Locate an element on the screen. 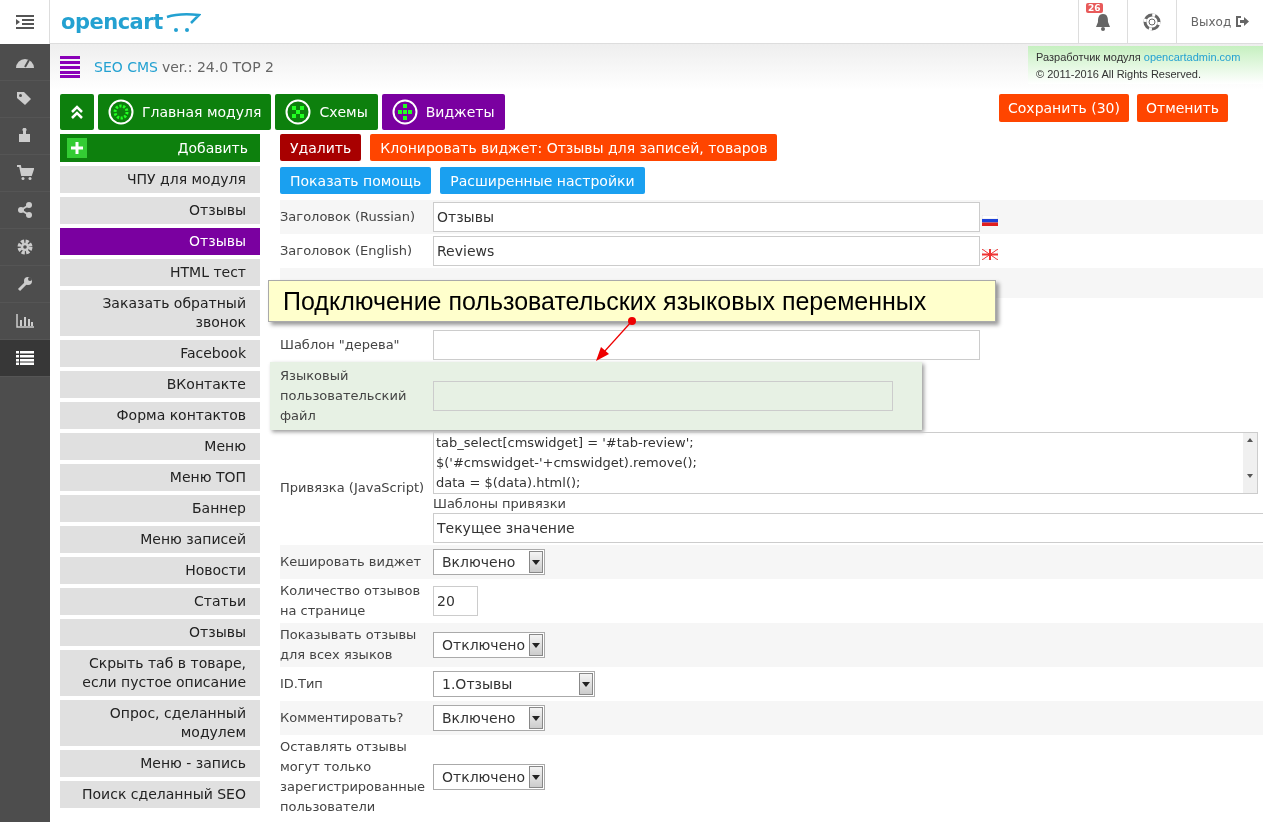 The width and height of the screenshot is (1263, 822). delete-button: Удалить is located at coordinates (321, 147).